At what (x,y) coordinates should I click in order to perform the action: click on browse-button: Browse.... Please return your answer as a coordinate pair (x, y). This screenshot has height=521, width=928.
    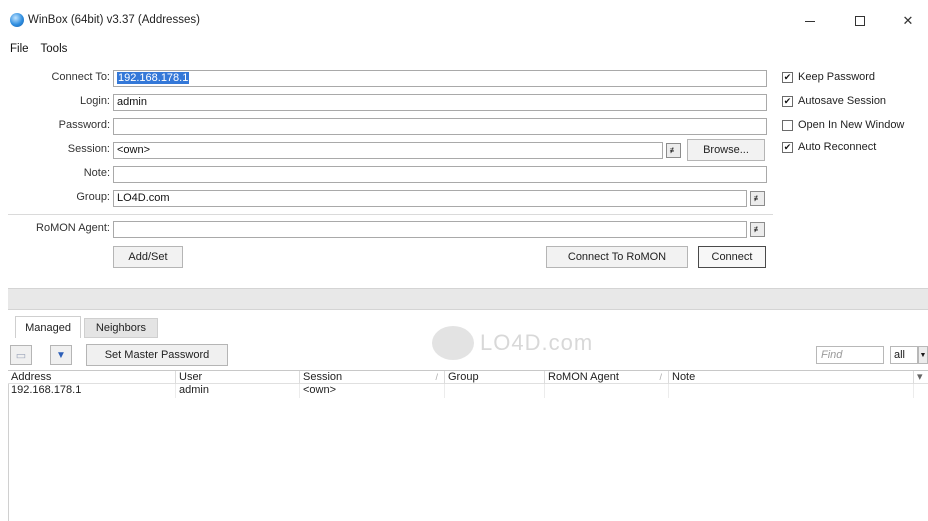
    Looking at the image, I should click on (726, 150).